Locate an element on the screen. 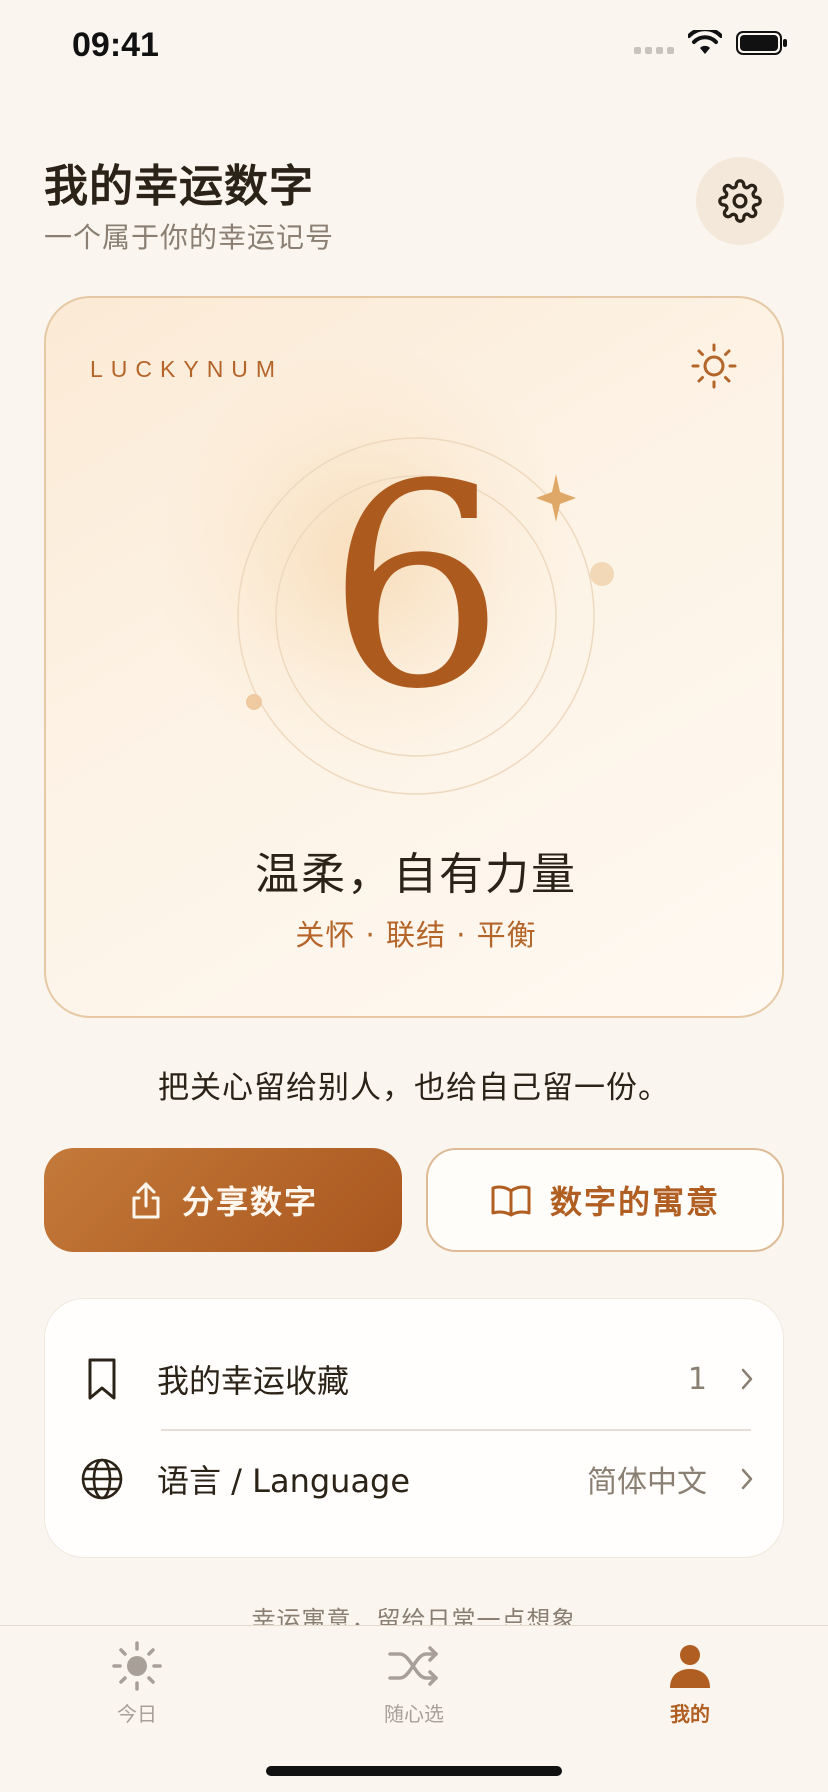  daily-quote: 把关心留给别人，也给自己留一份。 is located at coordinates (414, 1088).